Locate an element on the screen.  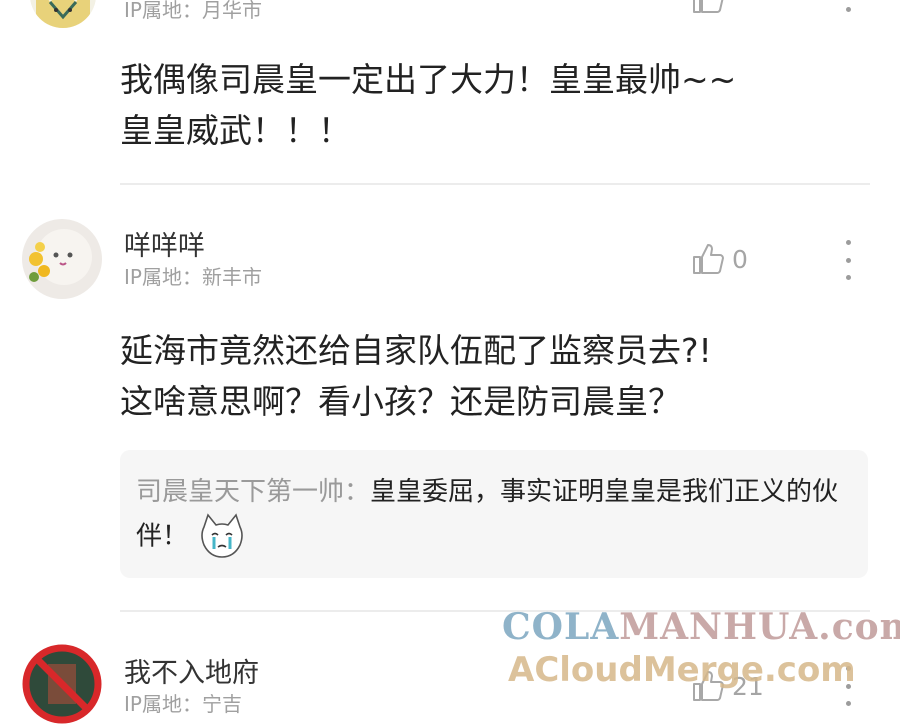
reply-preview: 司晨皇天下第一帅：皇皇委屈，事实证明皇皇是我们正义的伙伴！ is located at coordinates (494, 514).